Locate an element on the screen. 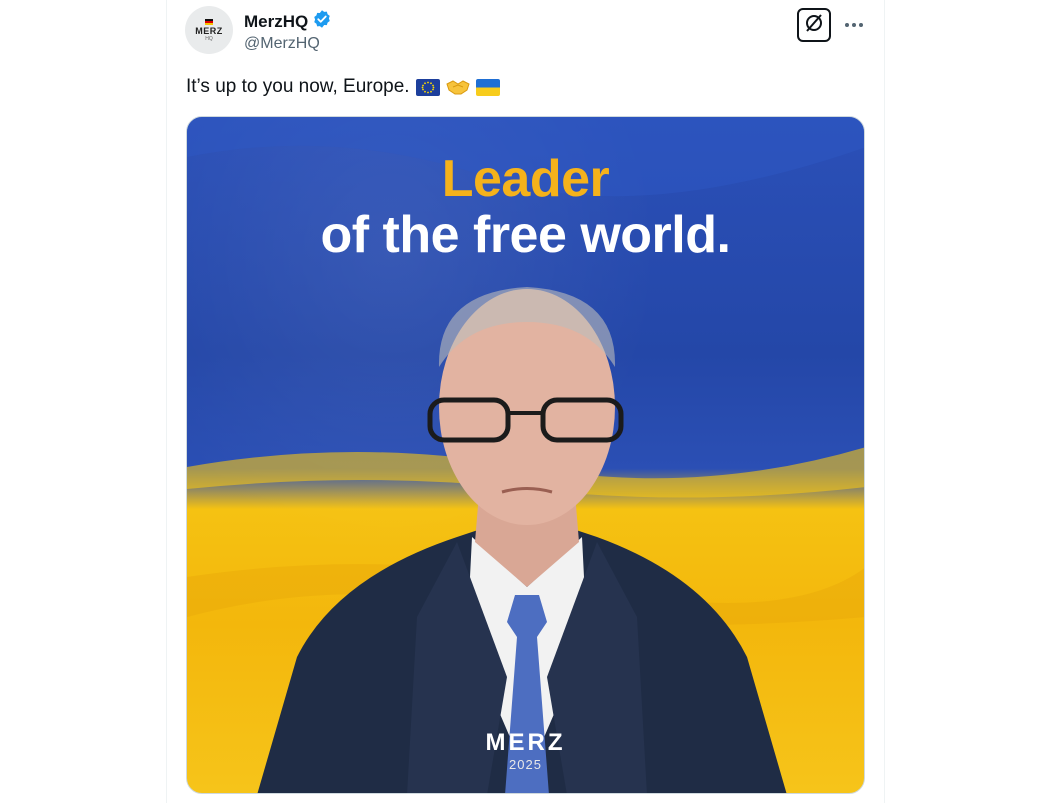  author-name-row: MerzHQ is located at coordinates (288, 21).